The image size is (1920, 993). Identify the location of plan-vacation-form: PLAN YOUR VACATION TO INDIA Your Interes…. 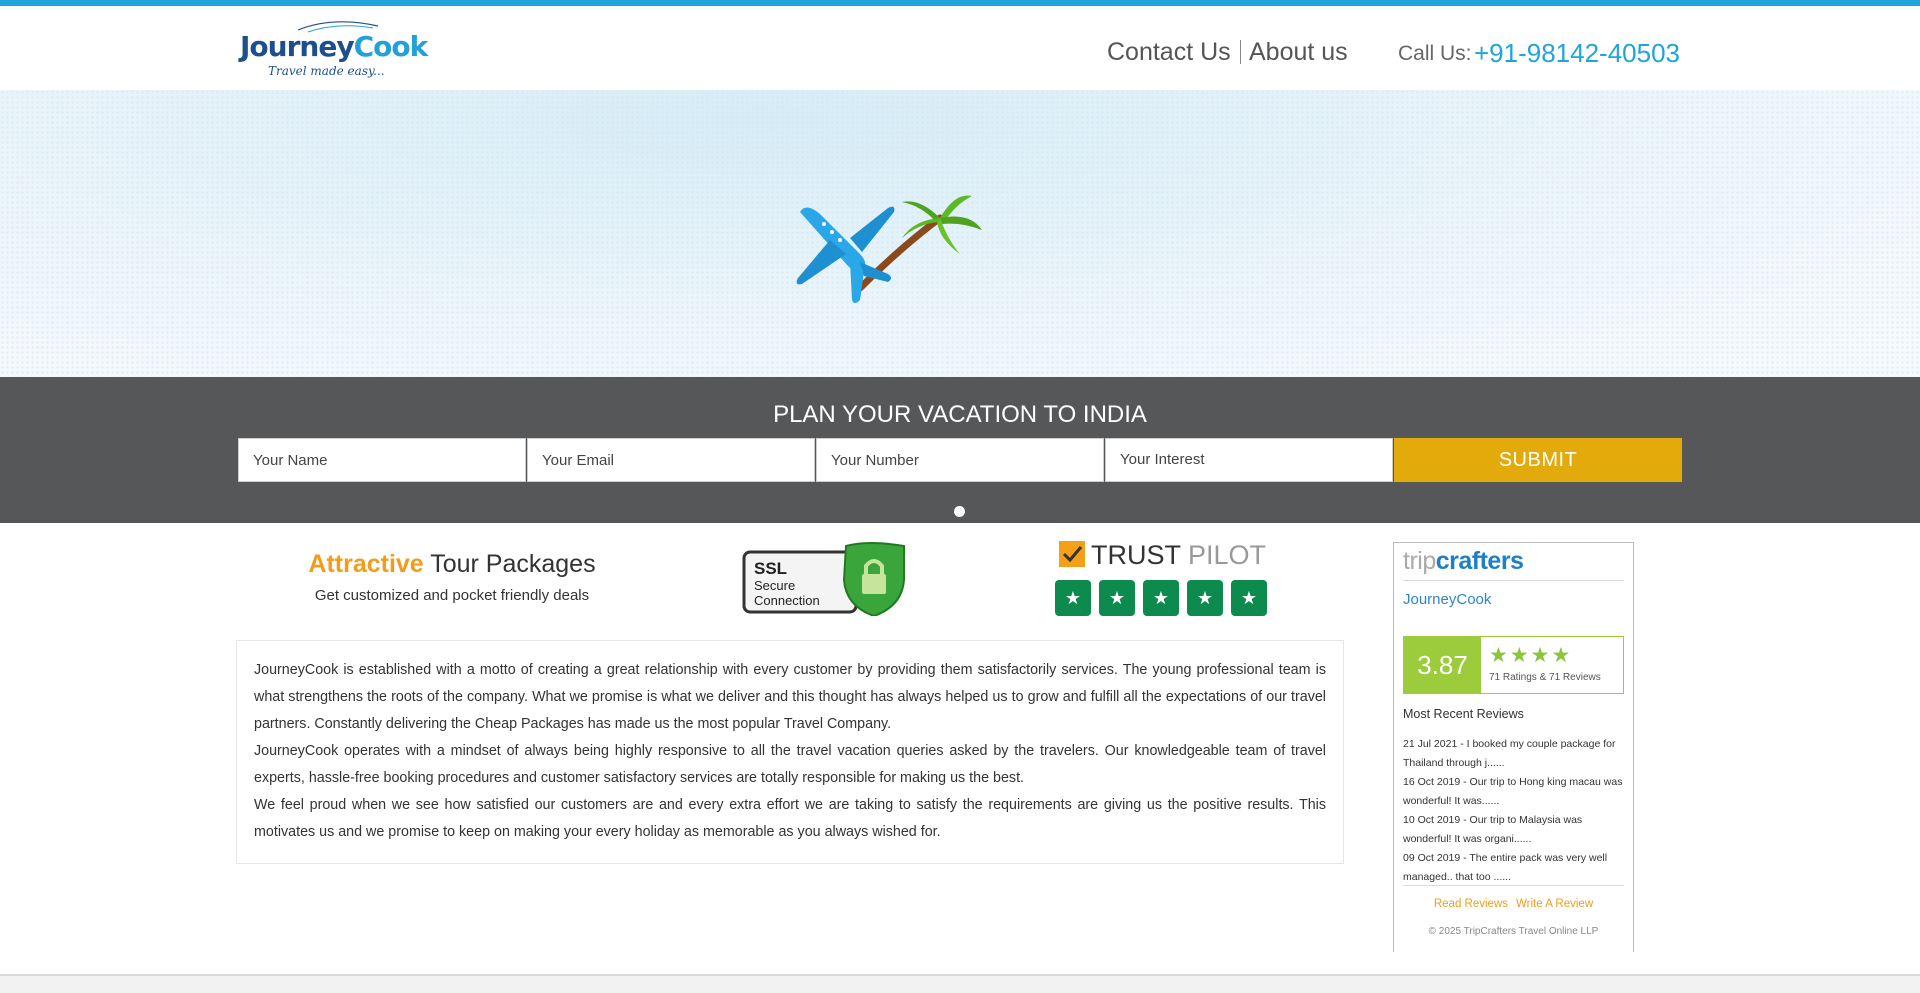
(960, 450).